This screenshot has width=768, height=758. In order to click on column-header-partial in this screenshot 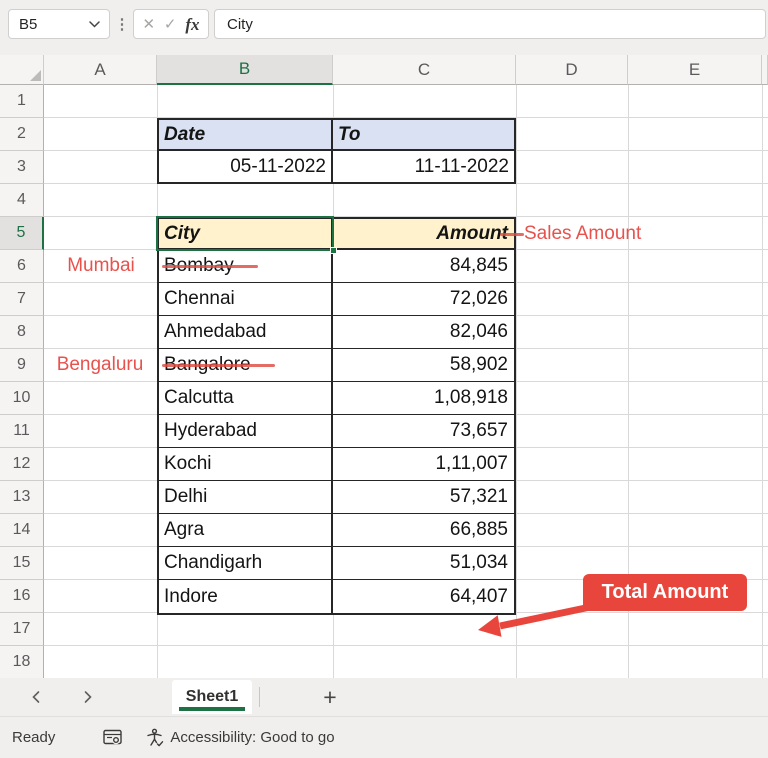, I will do `click(765, 70)`.